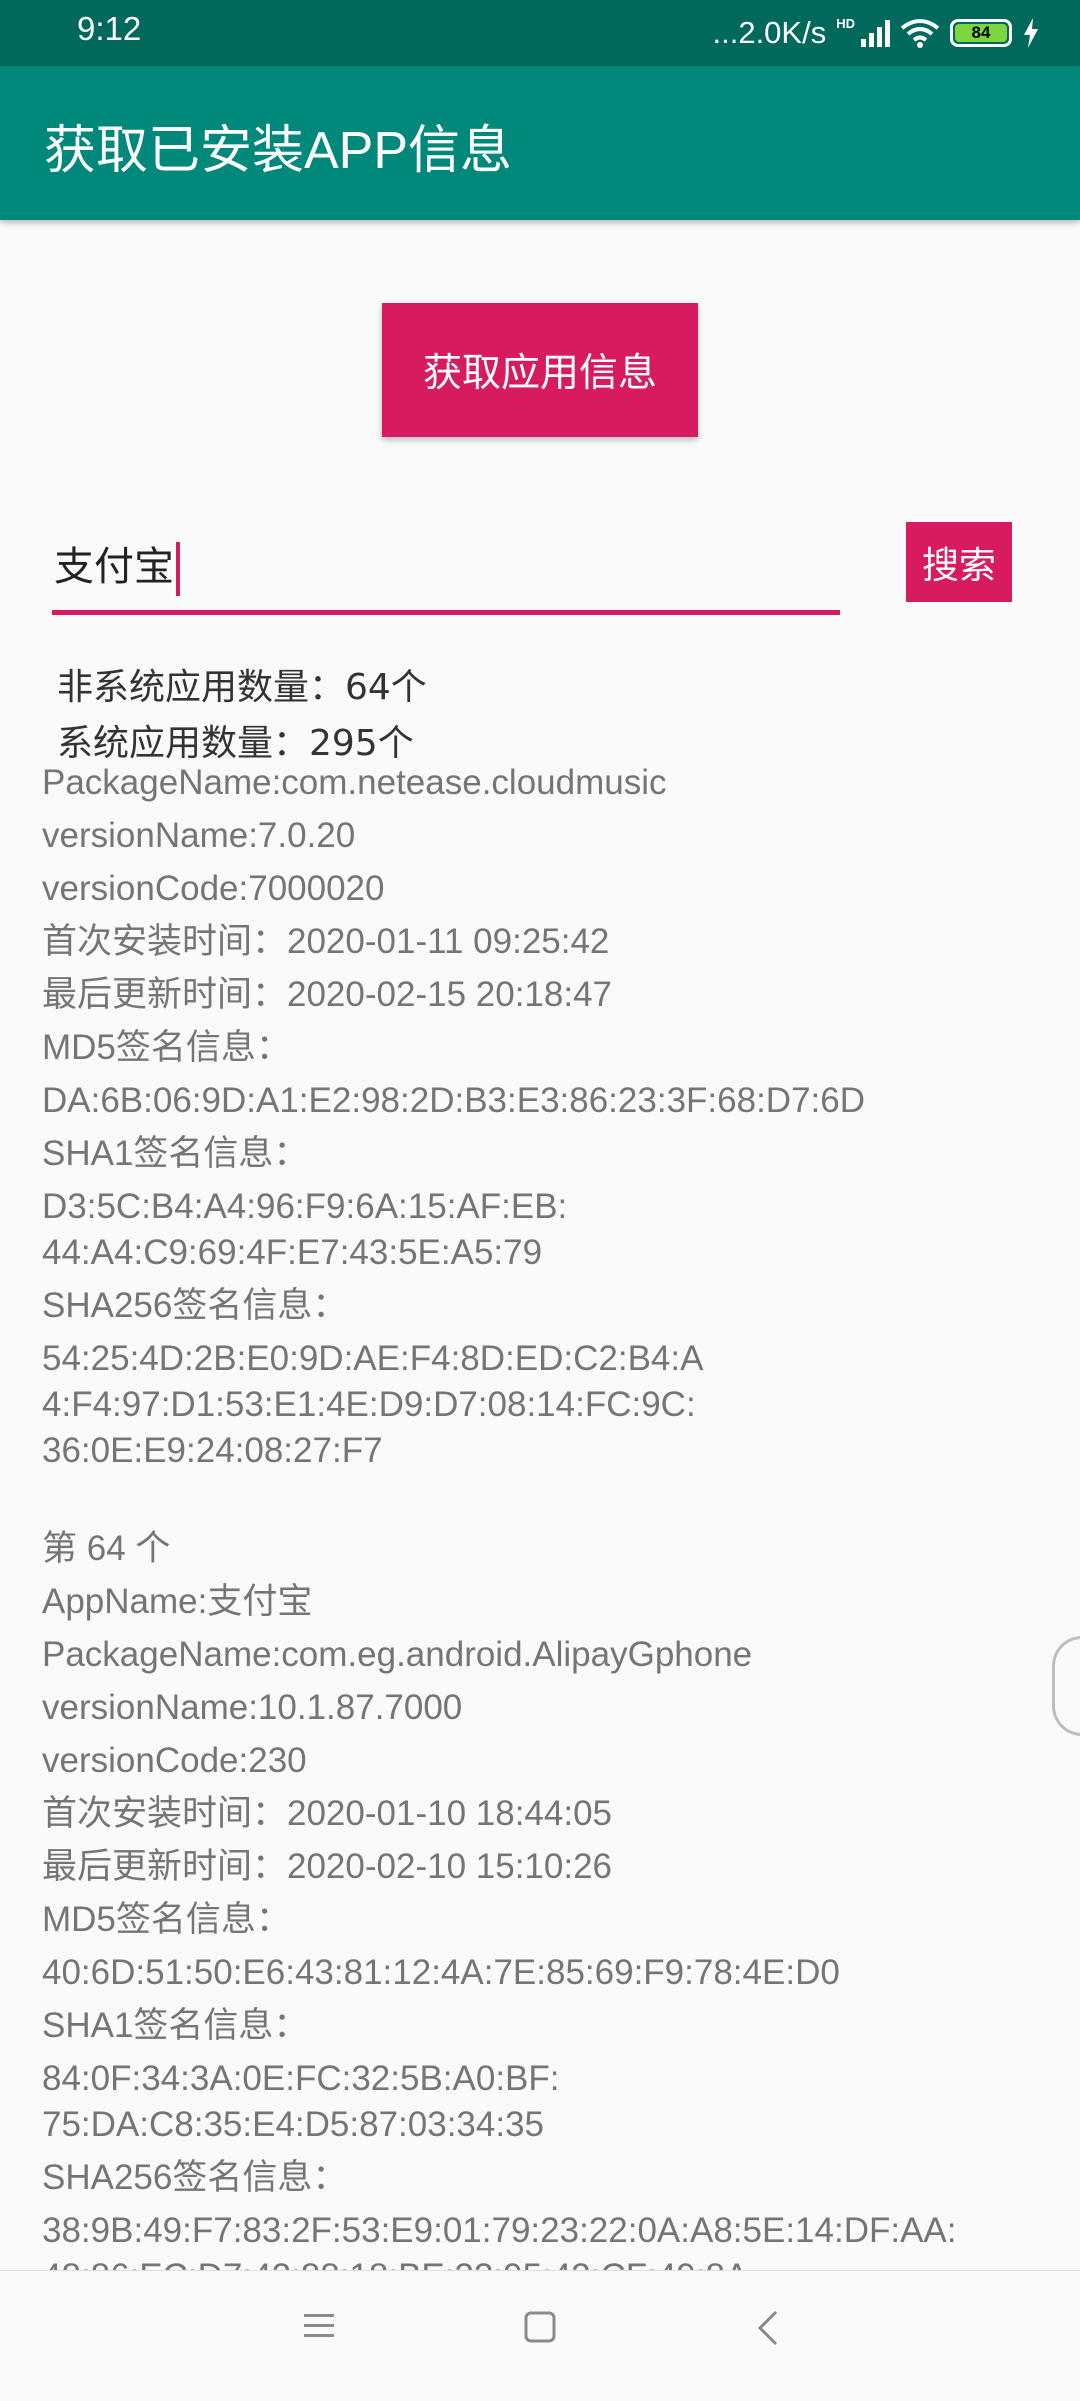 Image resolution: width=1080 pixels, height=2401 pixels. I want to click on battery-icon: 84, so click(981, 33).